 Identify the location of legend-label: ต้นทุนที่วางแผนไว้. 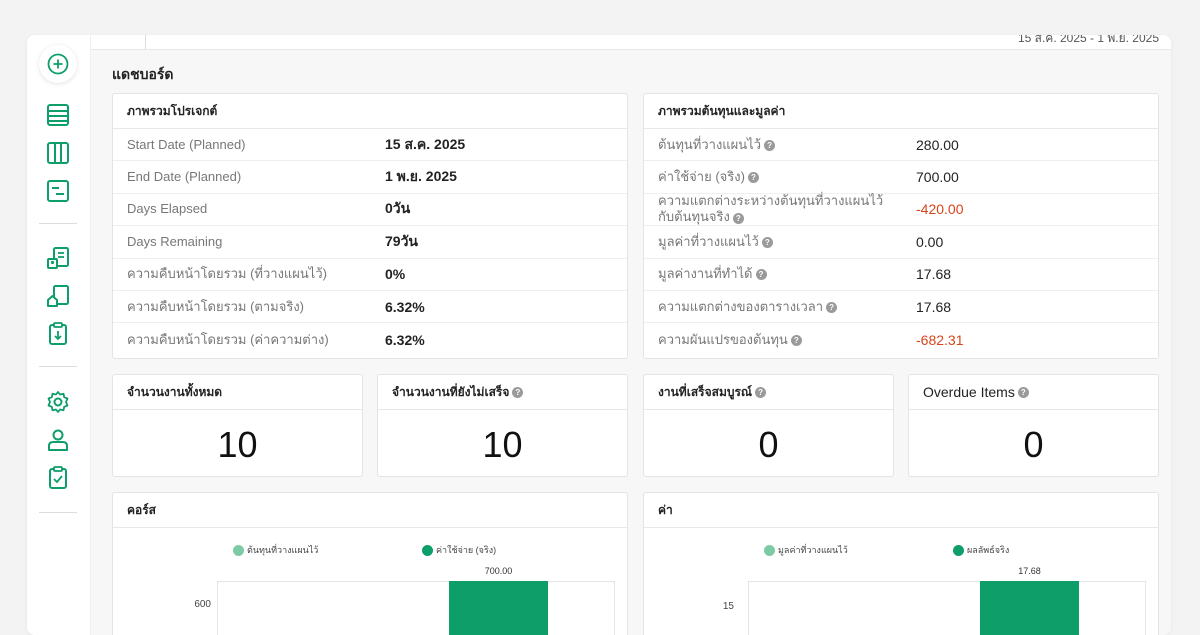
(283, 550).